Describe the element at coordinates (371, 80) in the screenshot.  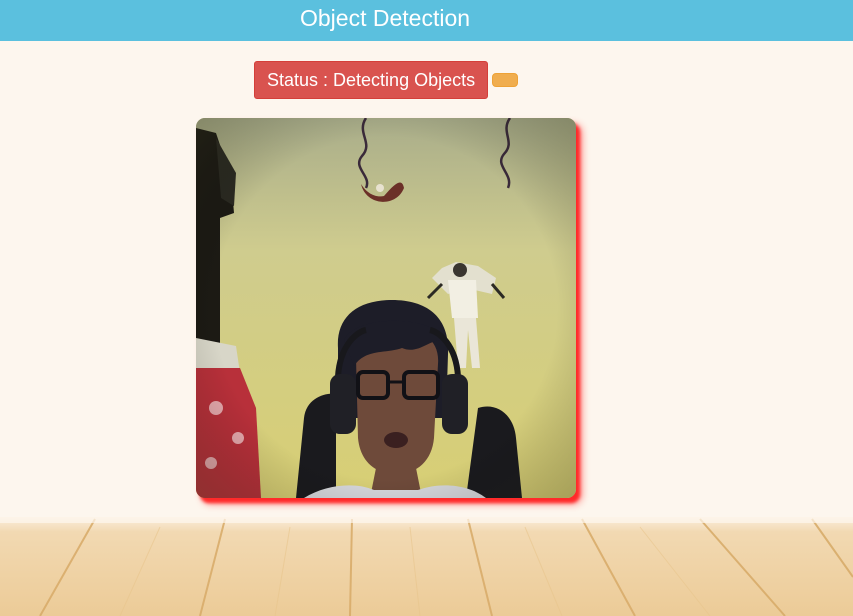
I see `status-button: Status : Detecting Objects` at that location.